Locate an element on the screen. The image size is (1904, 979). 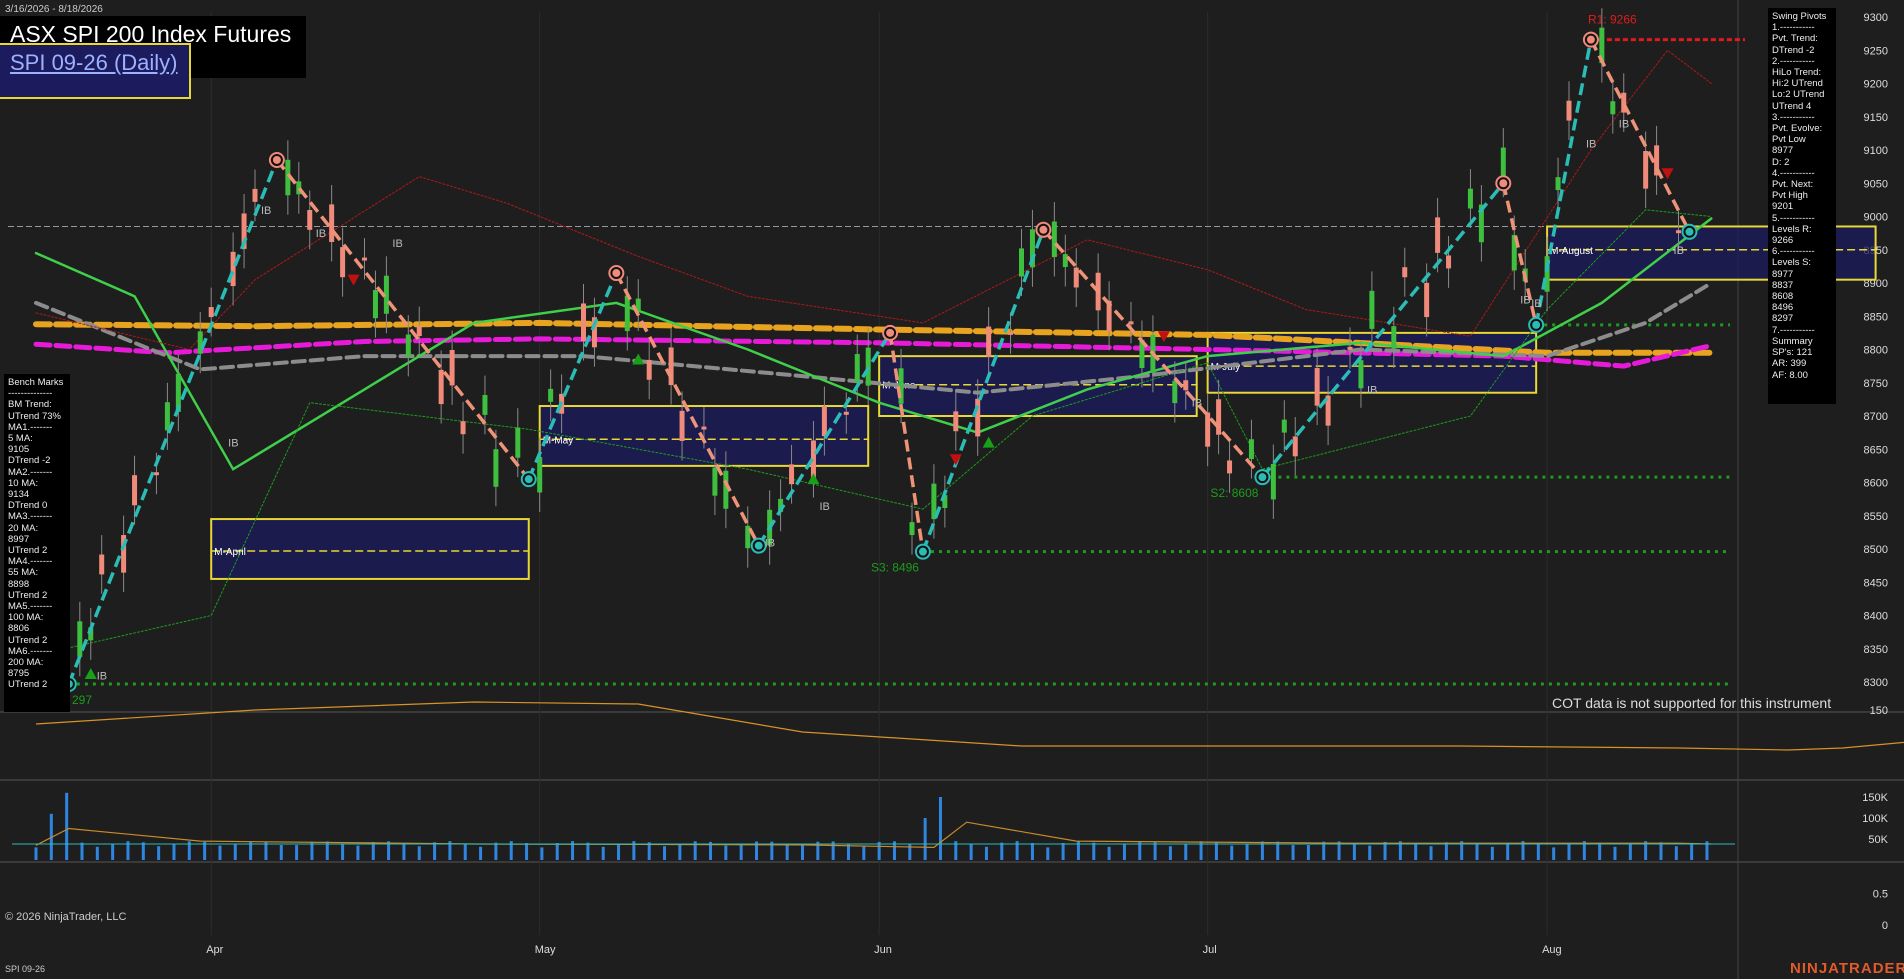
swing-panel-line: AF: 8.00 is located at coordinates (1790, 375).